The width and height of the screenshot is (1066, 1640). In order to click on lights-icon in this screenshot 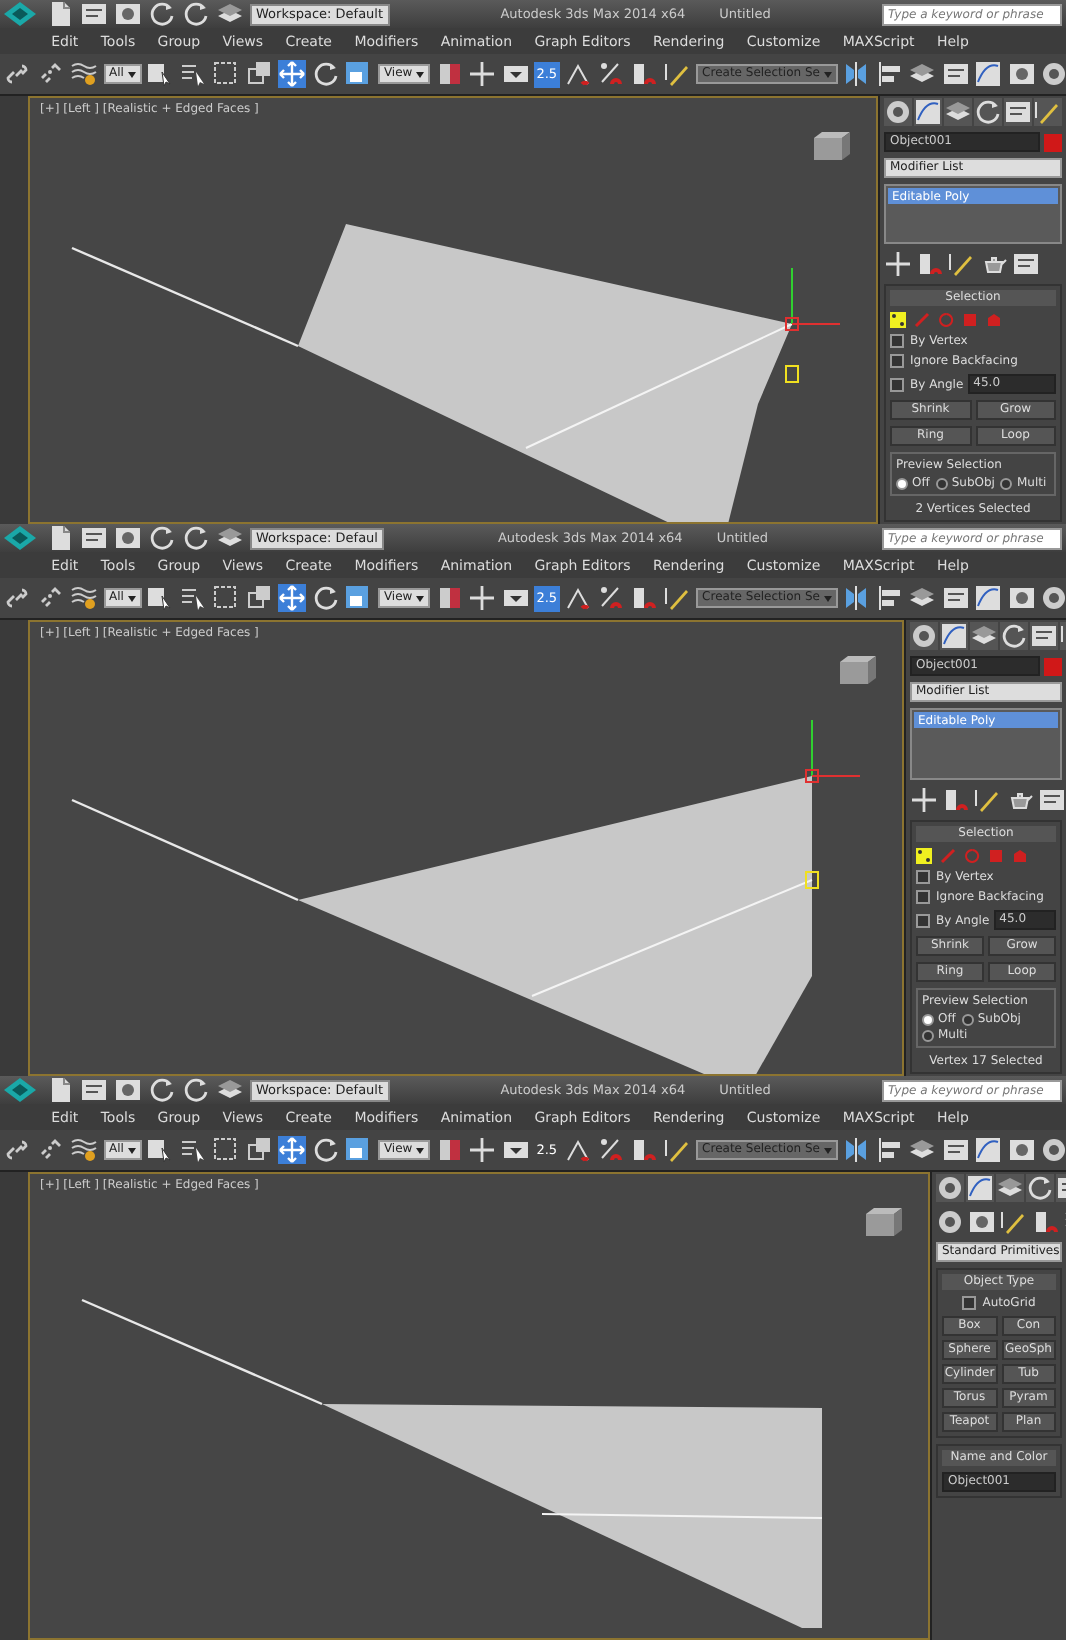, I will do `click(1014, 1222)`.